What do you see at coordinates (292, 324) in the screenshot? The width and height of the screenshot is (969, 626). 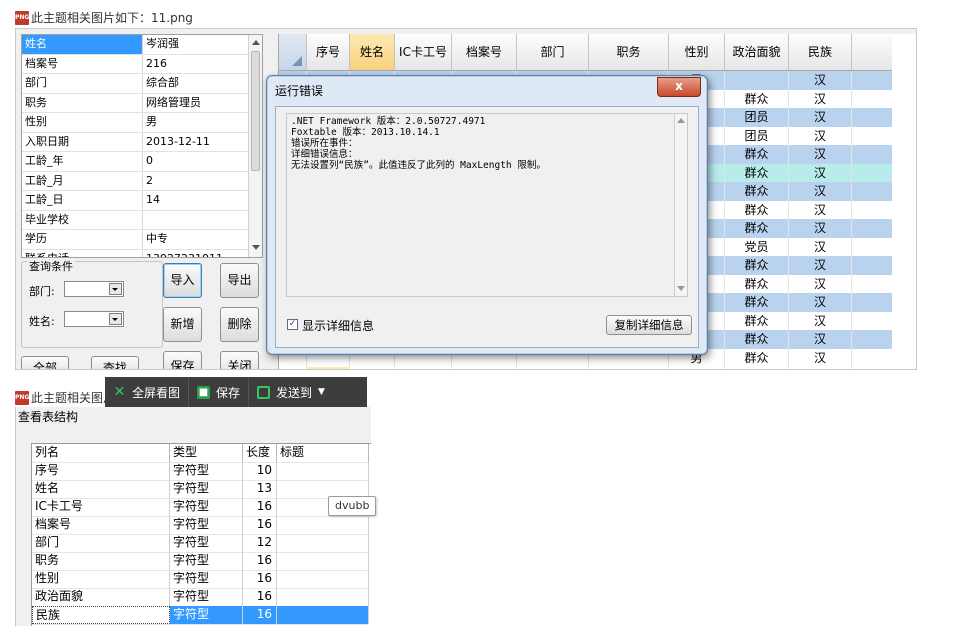 I see `show-detail-checkbox: ✓` at bounding box center [292, 324].